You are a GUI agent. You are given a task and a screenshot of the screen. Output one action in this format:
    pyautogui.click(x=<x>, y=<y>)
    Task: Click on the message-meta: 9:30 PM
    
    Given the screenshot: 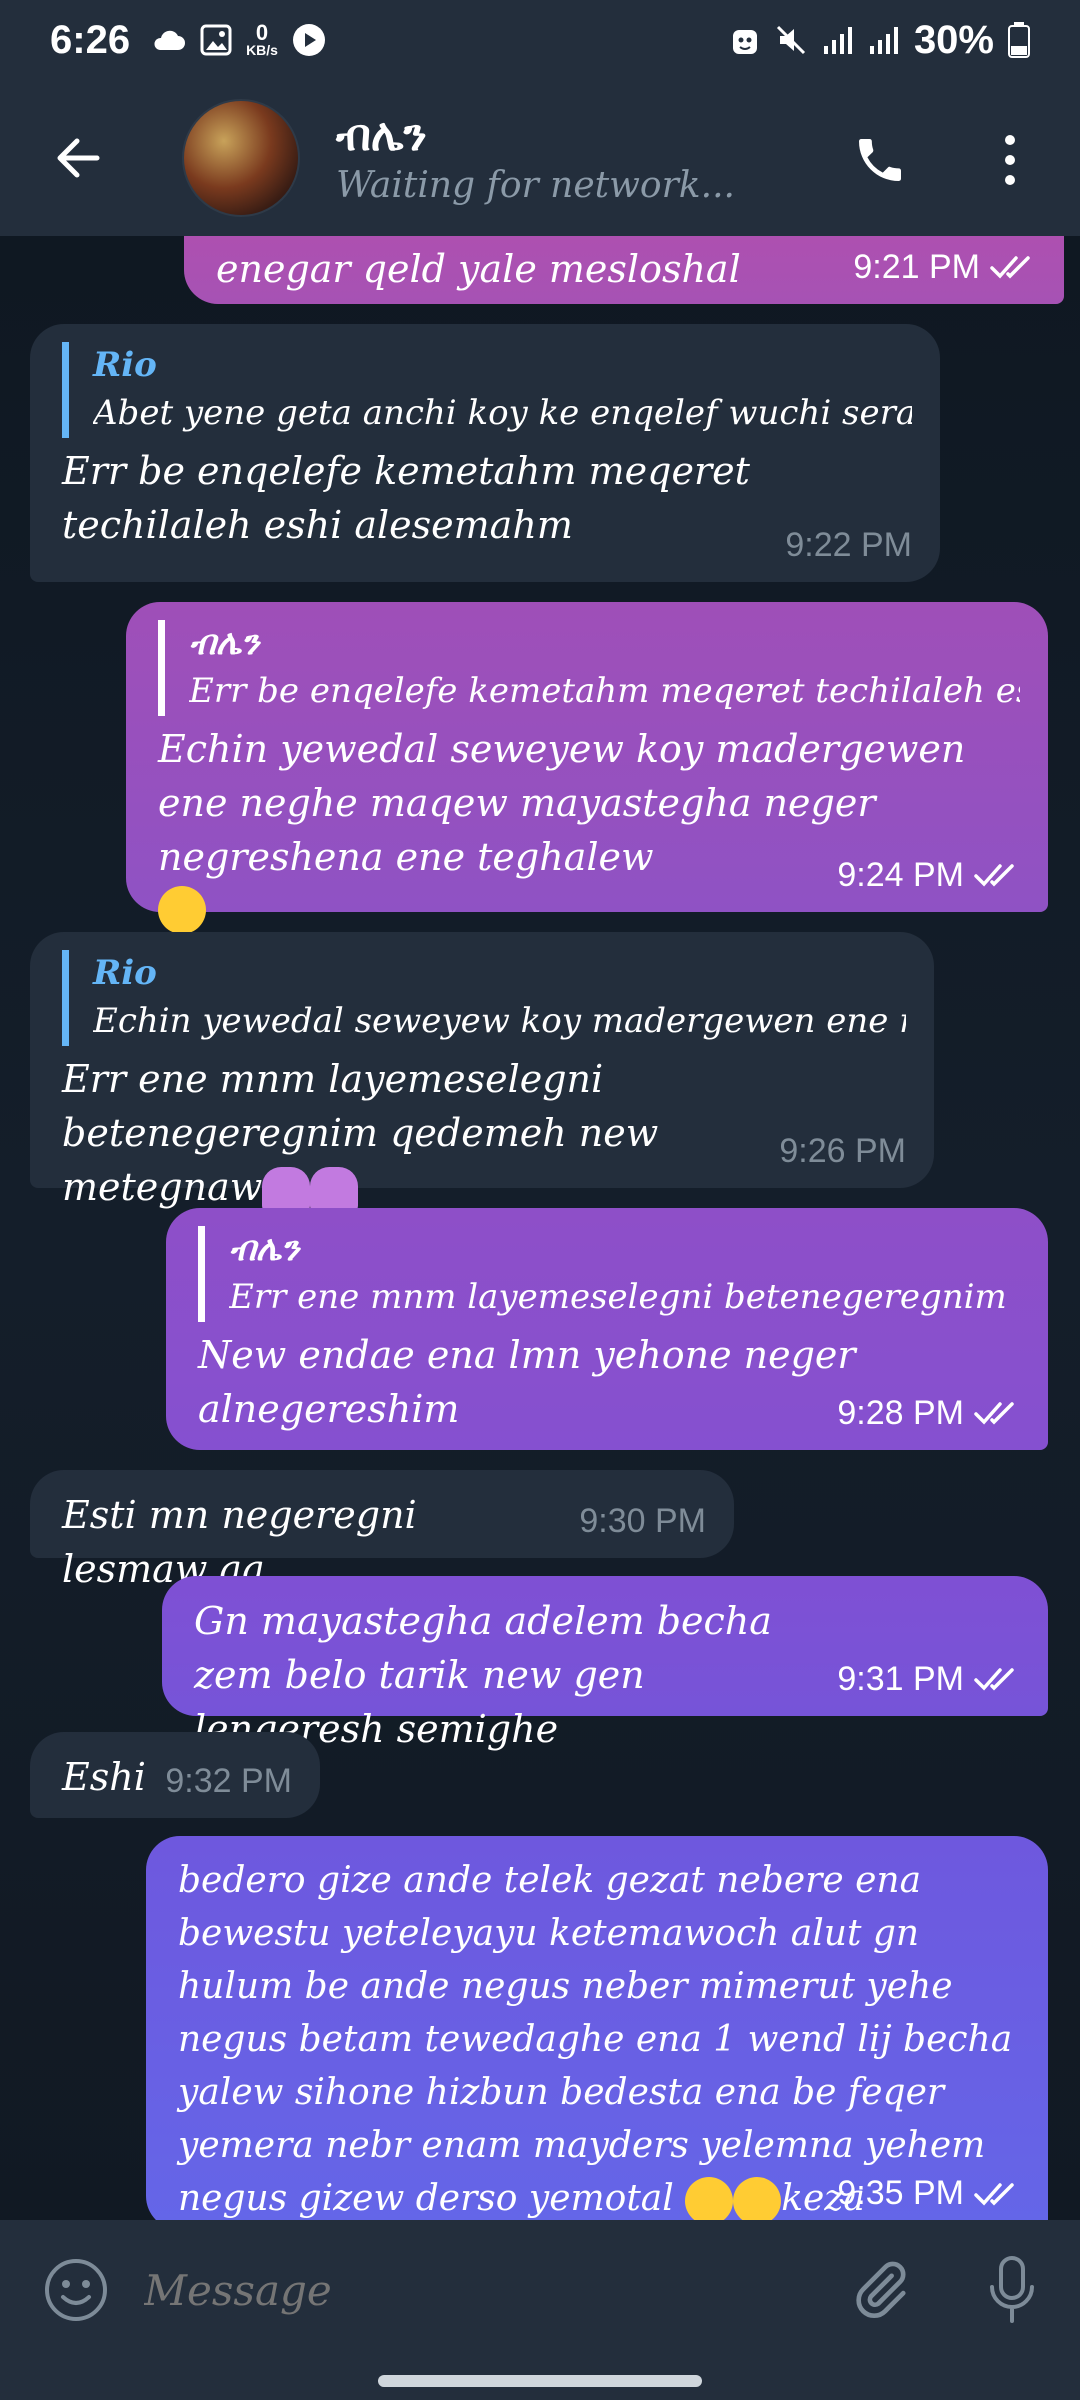 What is the action you would take?
    pyautogui.click(x=642, y=1521)
    